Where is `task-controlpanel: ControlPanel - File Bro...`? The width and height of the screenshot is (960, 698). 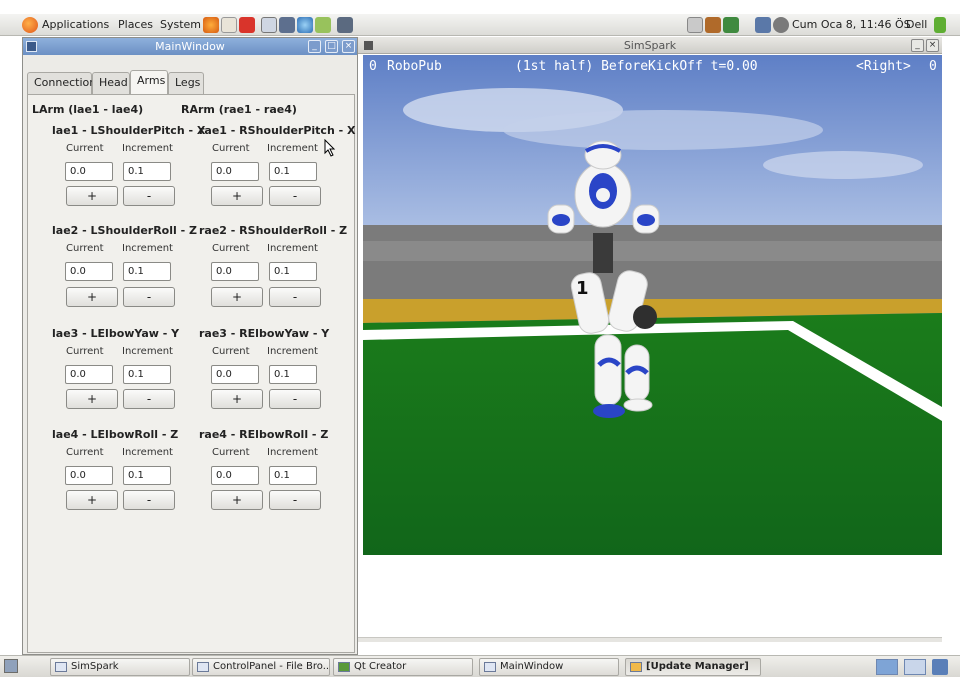
task-controlpanel: ControlPanel - File Bro... is located at coordinates (261, 667).